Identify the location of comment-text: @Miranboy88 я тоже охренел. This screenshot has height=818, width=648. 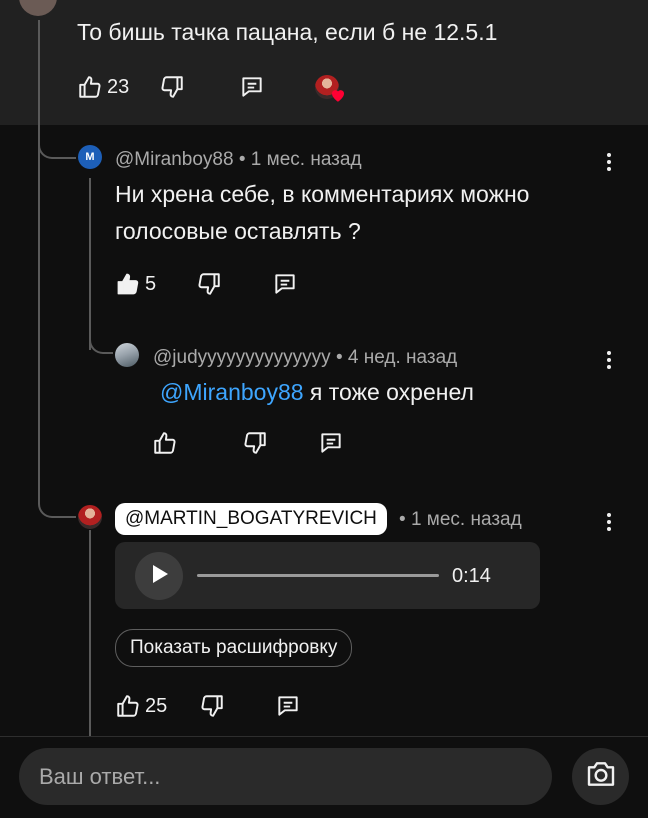
(317, 392).